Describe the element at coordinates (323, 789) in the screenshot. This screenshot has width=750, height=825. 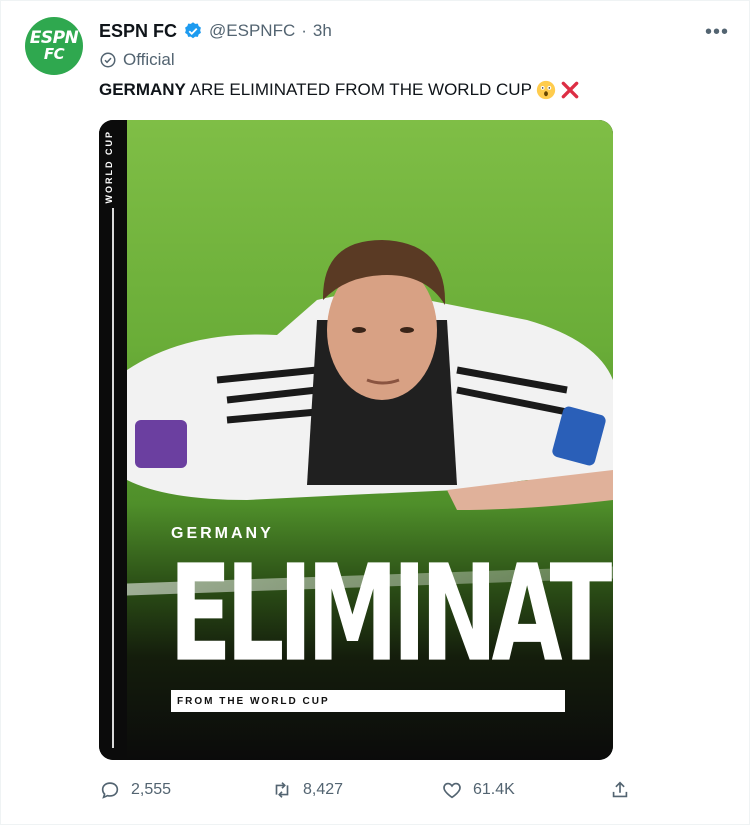
I see `retweet-count: 8,427` at that location.